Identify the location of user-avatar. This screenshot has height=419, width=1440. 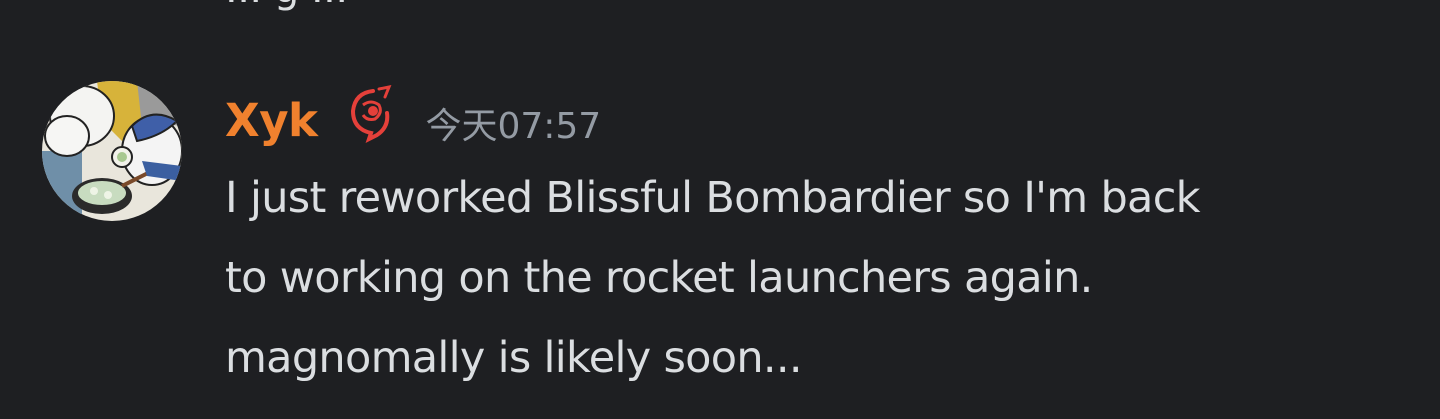
(112, 151).